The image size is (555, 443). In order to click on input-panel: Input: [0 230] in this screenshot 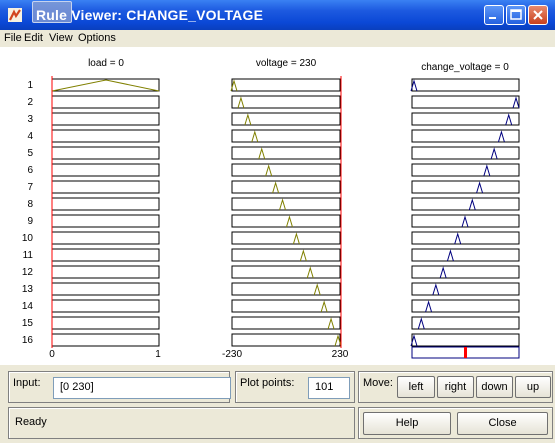, I will do `click(119, 387)`.